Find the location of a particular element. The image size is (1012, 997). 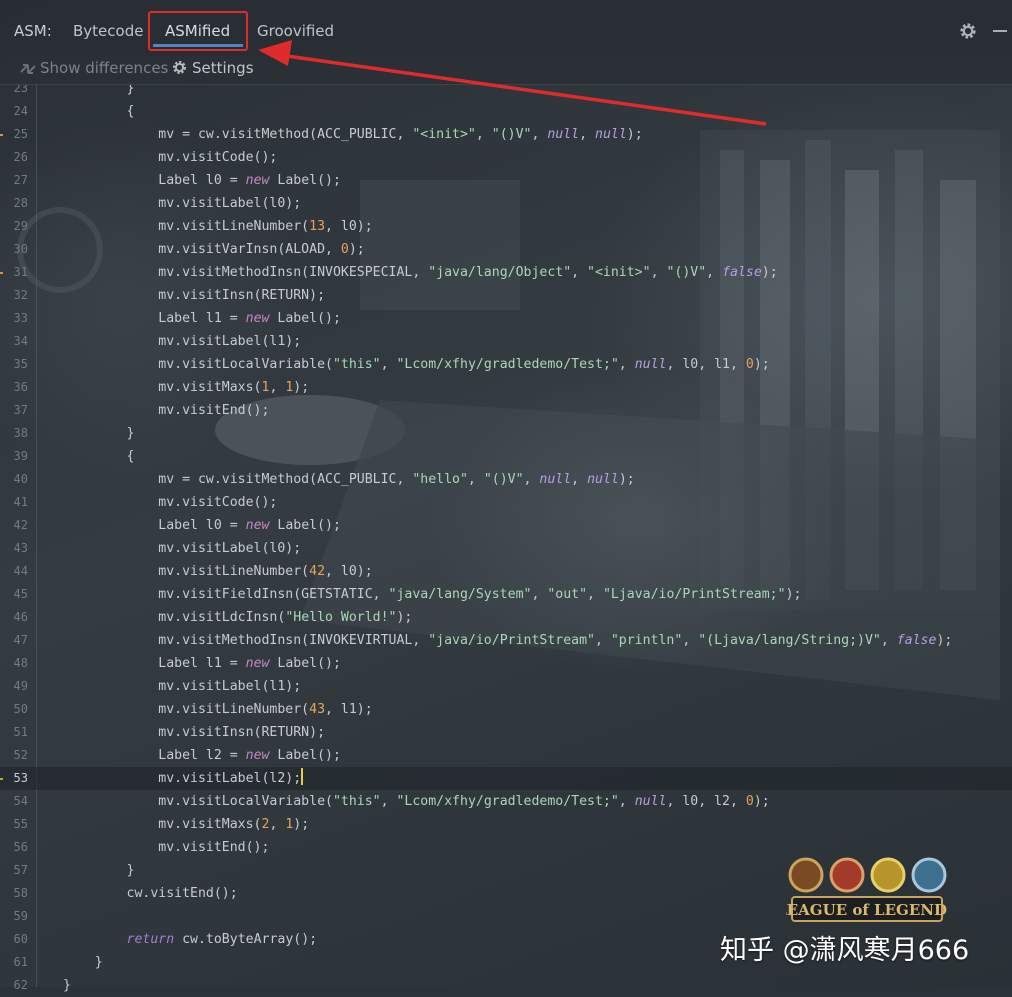

code-token: Label l1 = is located at coordinates (154, 318).